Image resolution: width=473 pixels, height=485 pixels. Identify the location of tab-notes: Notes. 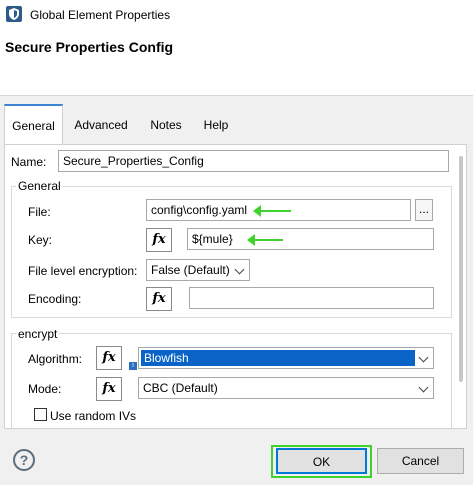
(166, 125).